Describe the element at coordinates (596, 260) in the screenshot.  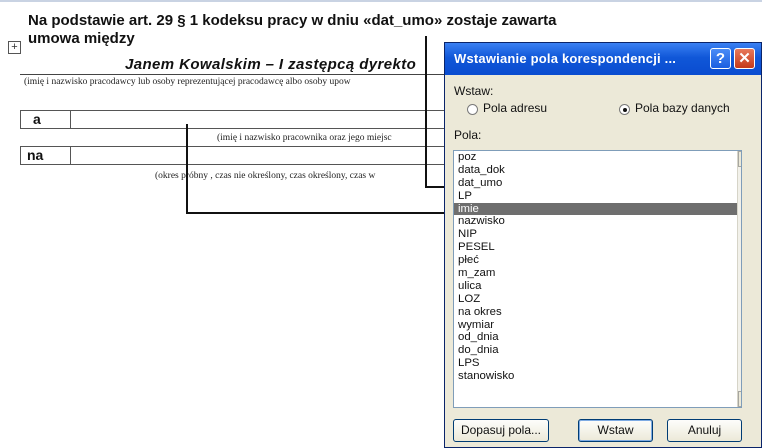
I see `field-list-item: płeć` at that location.